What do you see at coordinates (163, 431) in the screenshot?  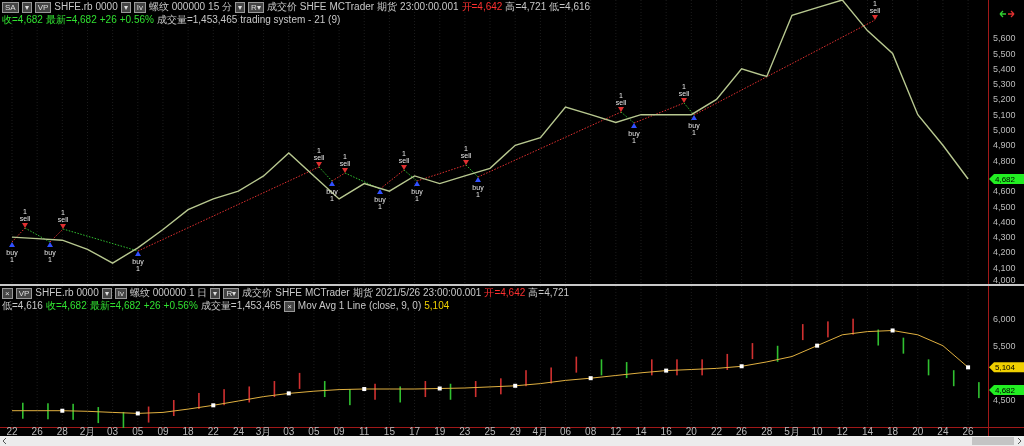 I see `axis-label: 09` at bounding box center [163, 431].